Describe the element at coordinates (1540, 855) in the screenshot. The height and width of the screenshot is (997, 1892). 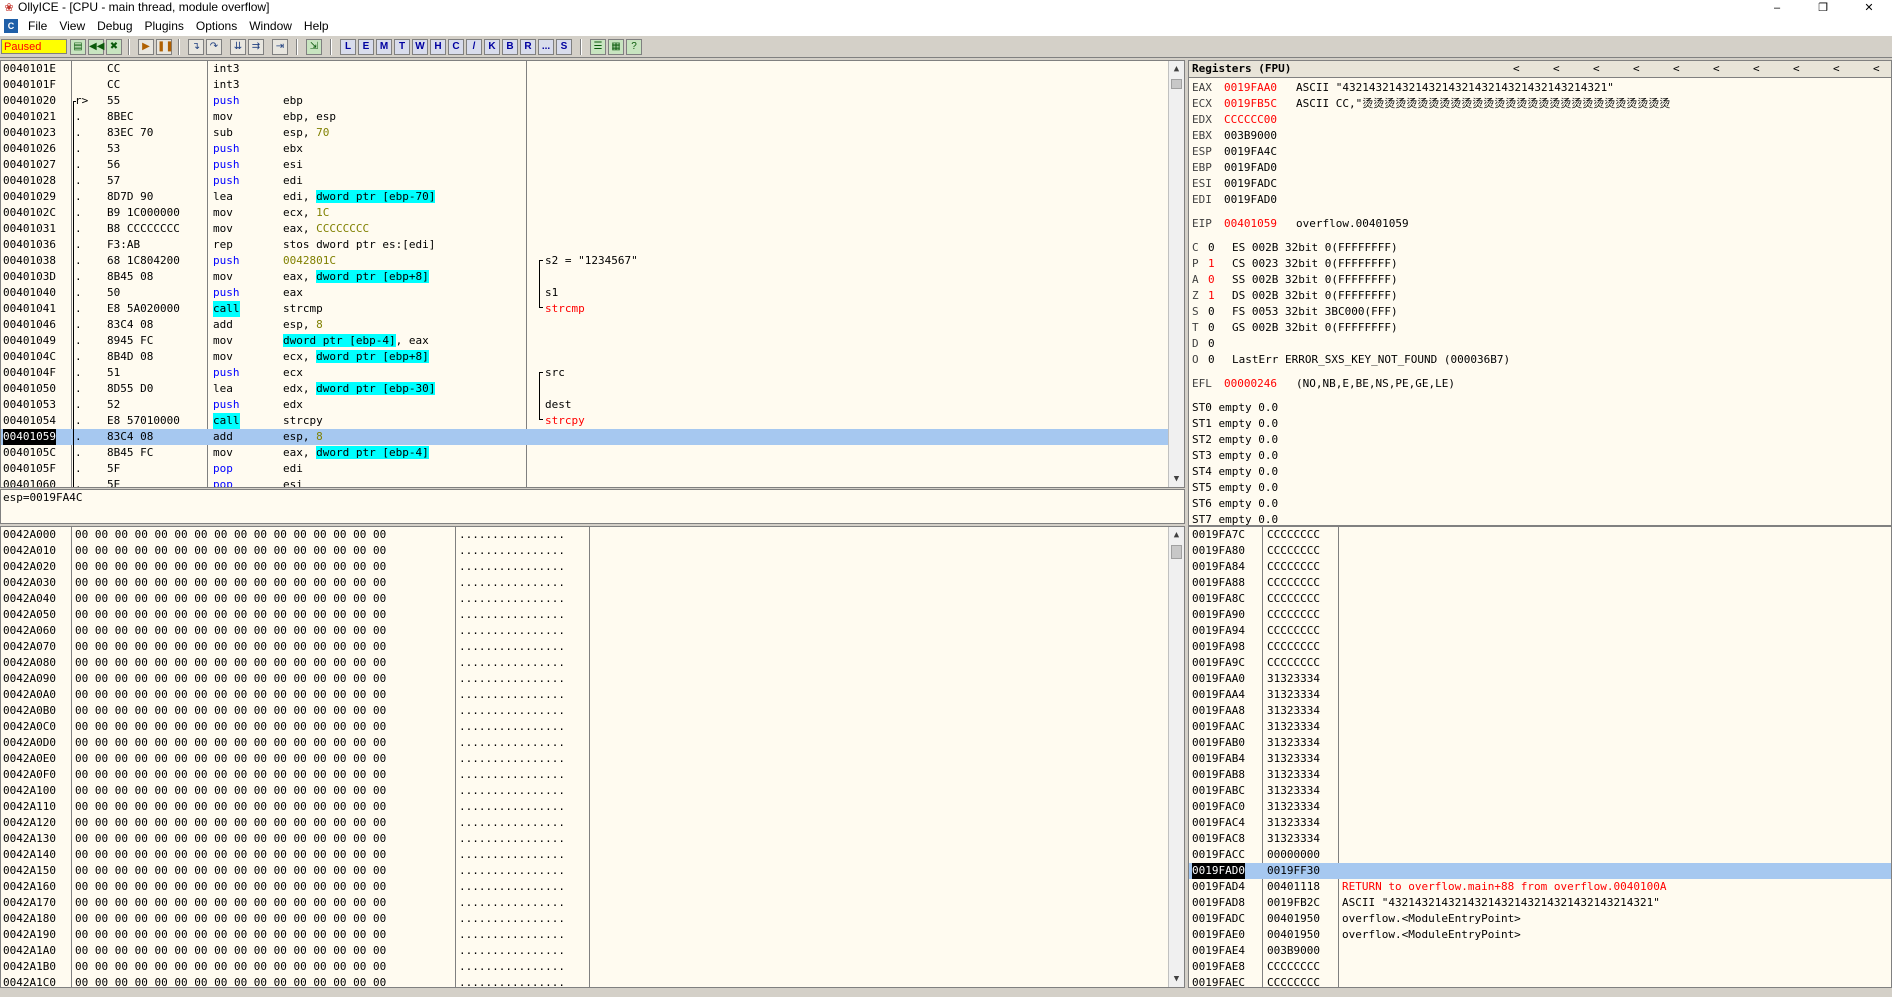
I see `stack-row: 0019FACC 00000000` at that location.